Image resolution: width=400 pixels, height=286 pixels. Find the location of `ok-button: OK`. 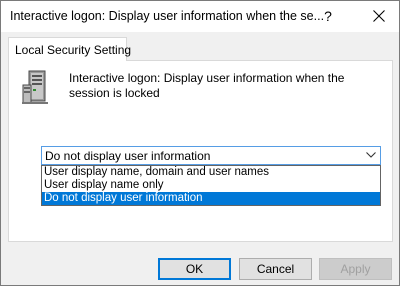

ok-button: OK is located at coordinates (194, 269).